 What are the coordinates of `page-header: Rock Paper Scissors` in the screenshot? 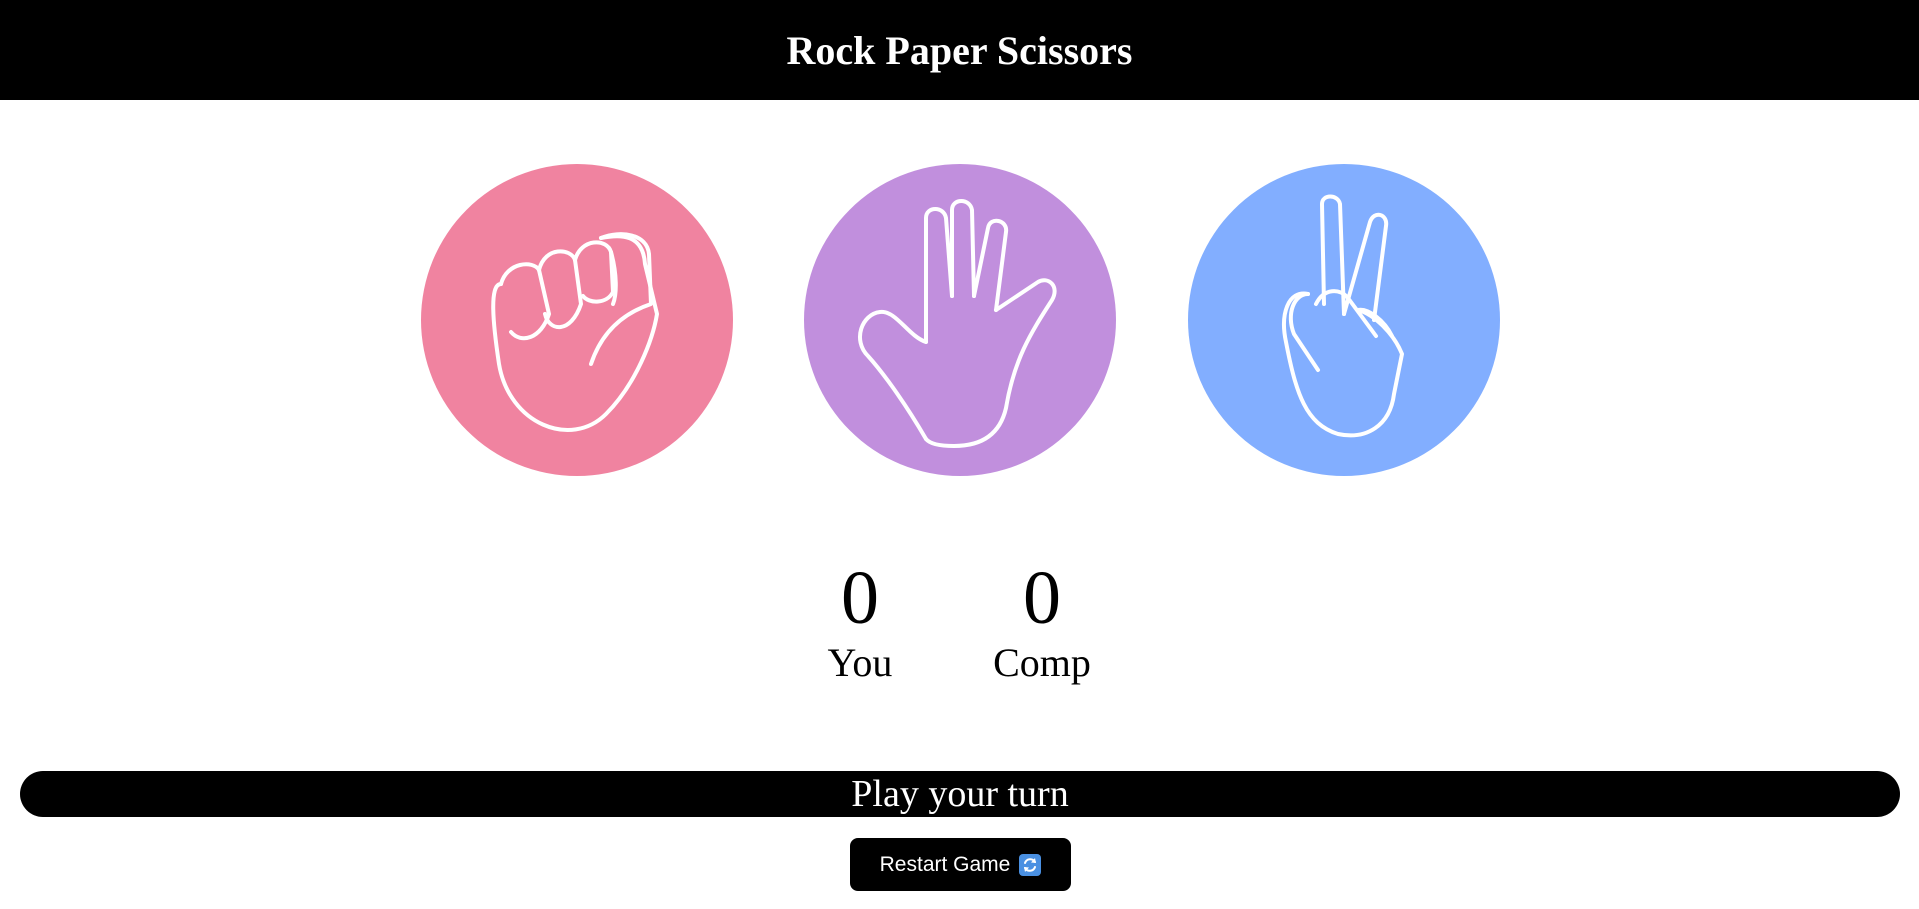 It's located at (959, 50).